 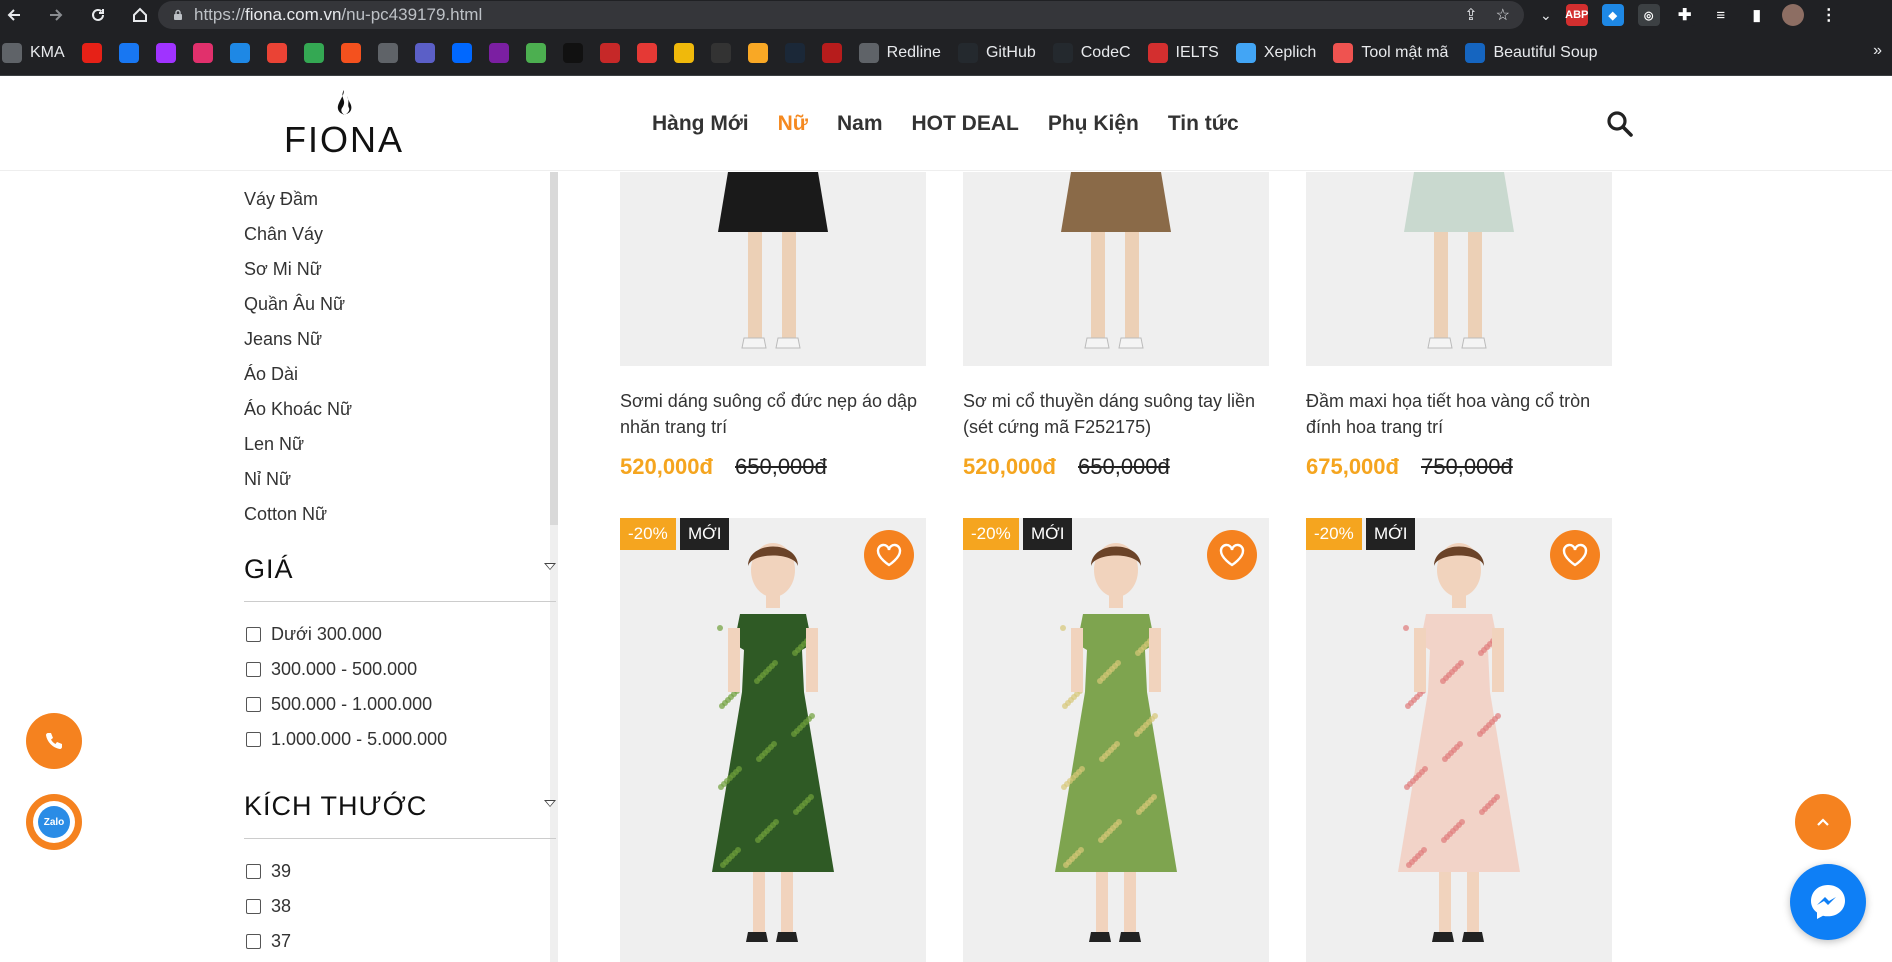 What do you see at coordinates (140, 15) in the screenshot?
I see `home-icon` at bounding box center [140, 15].